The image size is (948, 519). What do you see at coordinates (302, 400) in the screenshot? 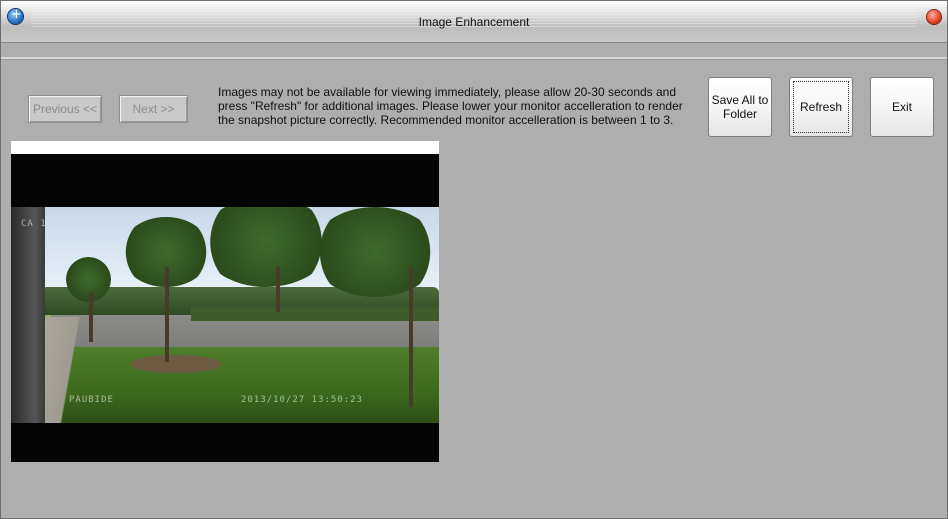
I see `timestamp-overlay: 2013/10/27 13:50:23` at bounding box center [302, 400].